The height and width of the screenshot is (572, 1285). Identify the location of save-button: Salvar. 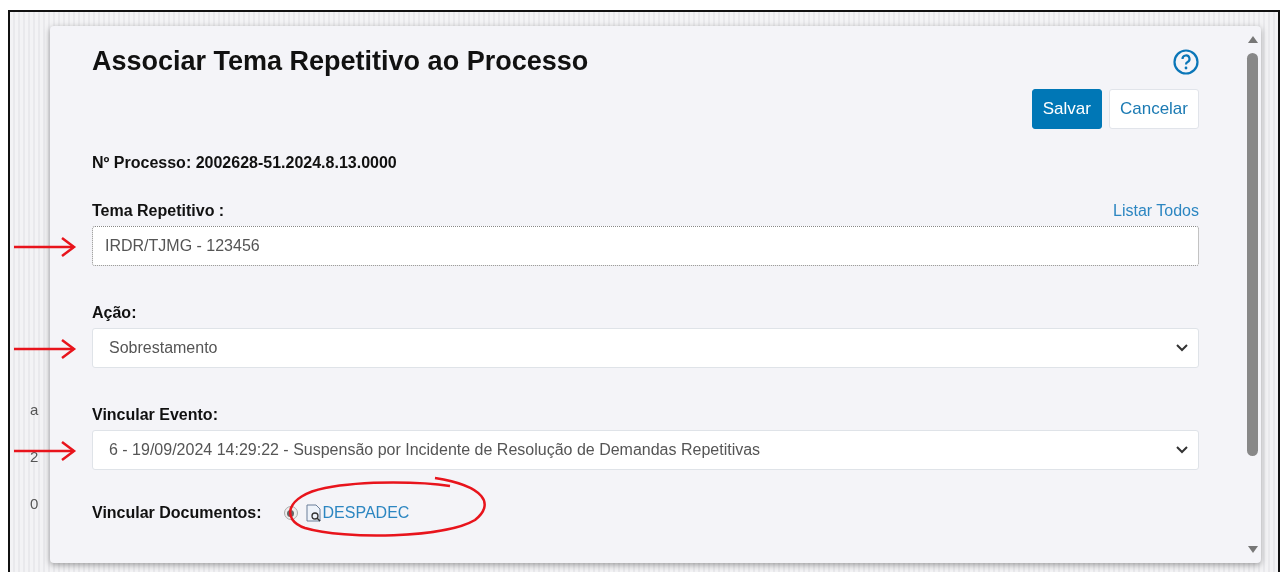
(1066, 109).